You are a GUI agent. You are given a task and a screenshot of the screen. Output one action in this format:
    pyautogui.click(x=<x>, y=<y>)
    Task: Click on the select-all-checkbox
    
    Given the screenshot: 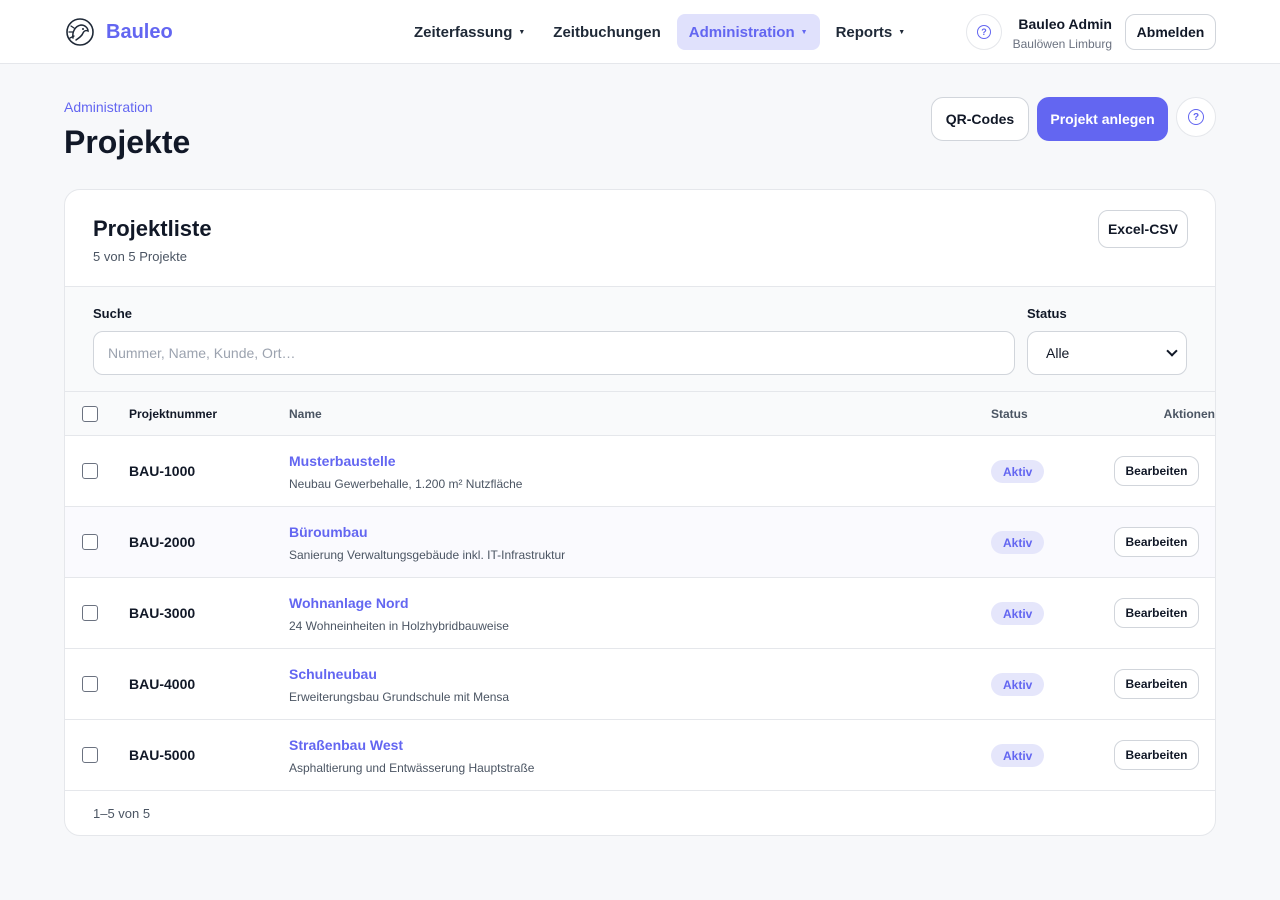 What is the action you would take?
    pyautogui.click(x=90, y=414)
    